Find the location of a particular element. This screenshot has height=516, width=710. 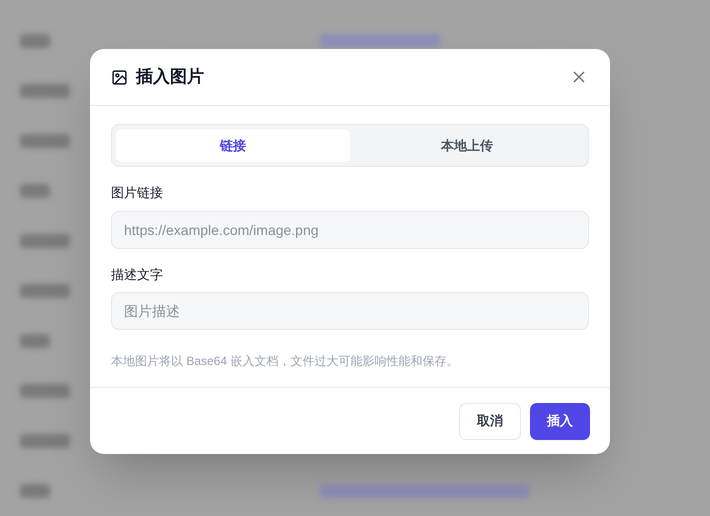

hint-text: 本地图片将以 Base64 嵌入文档，文件过大可能影响性能和保存。 is located at coordinates (285, 361).